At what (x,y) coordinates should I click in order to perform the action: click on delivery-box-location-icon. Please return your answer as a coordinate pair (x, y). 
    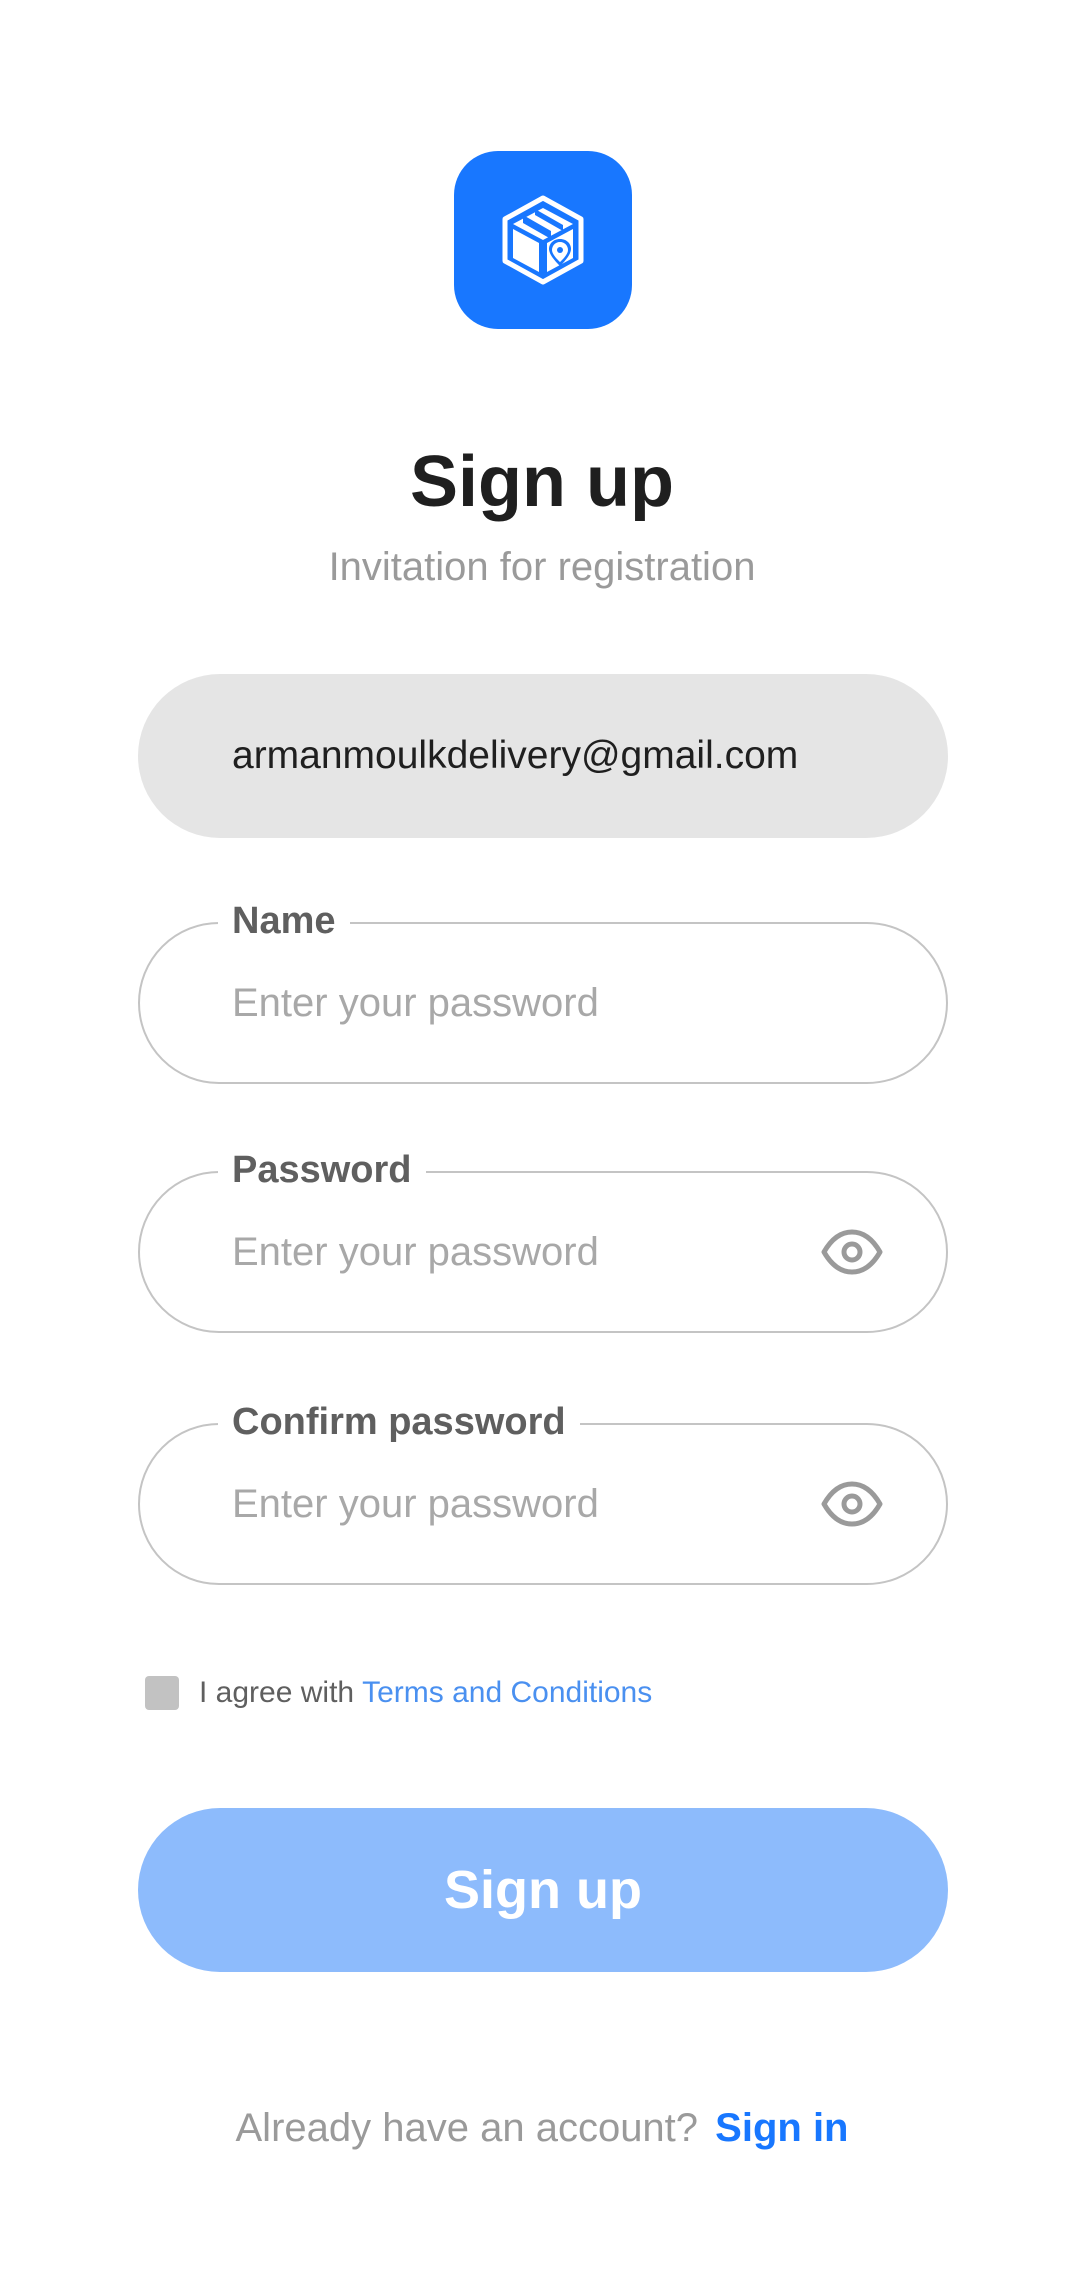
    Looking at the image, I should click on (543, 240).